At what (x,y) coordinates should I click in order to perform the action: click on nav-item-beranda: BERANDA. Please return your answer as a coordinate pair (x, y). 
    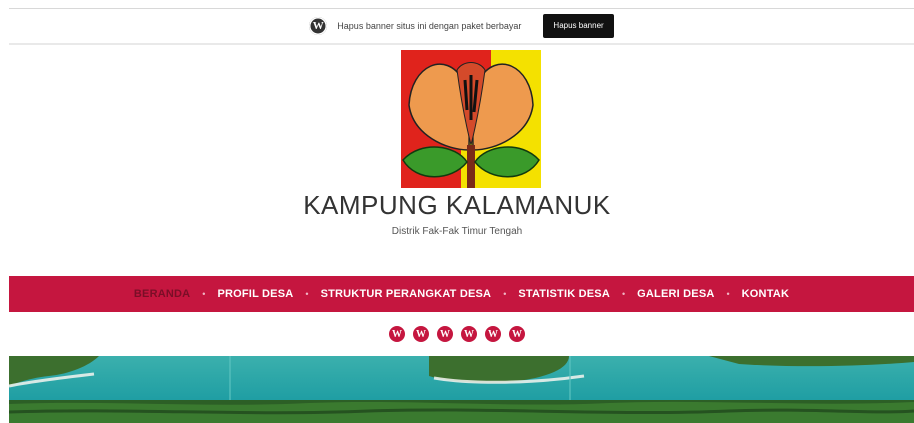
    Looking at the image, I should click on (162, 294).